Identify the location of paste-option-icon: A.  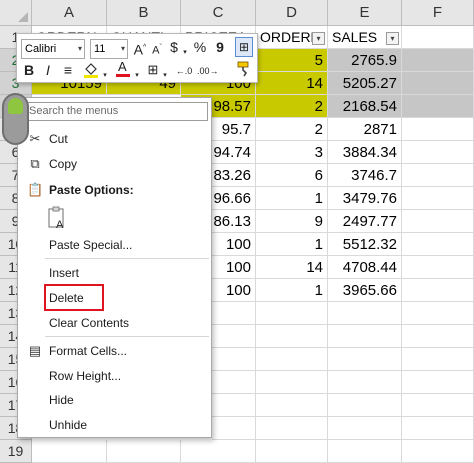
(58, 219).